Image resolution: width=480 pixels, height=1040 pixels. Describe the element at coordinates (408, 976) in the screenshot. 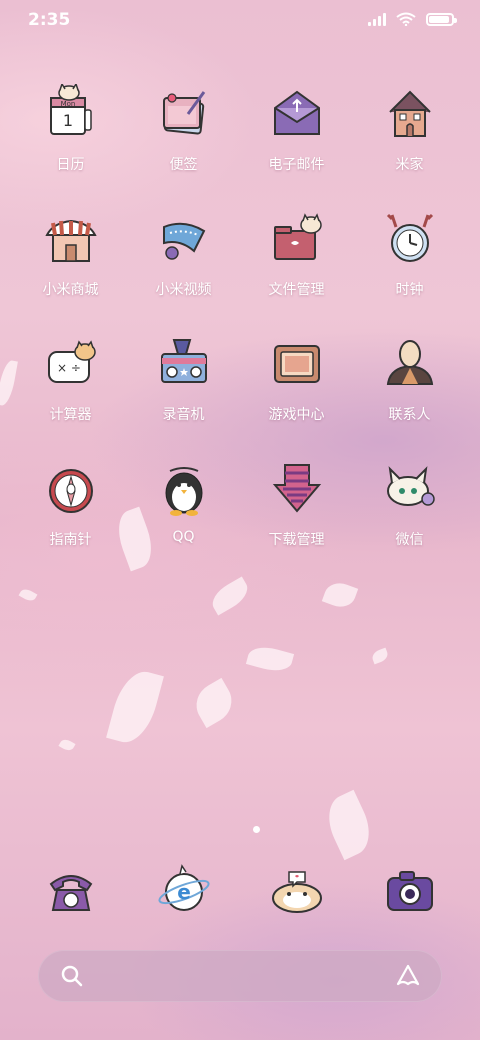

I see `assistant-icon` at that location.